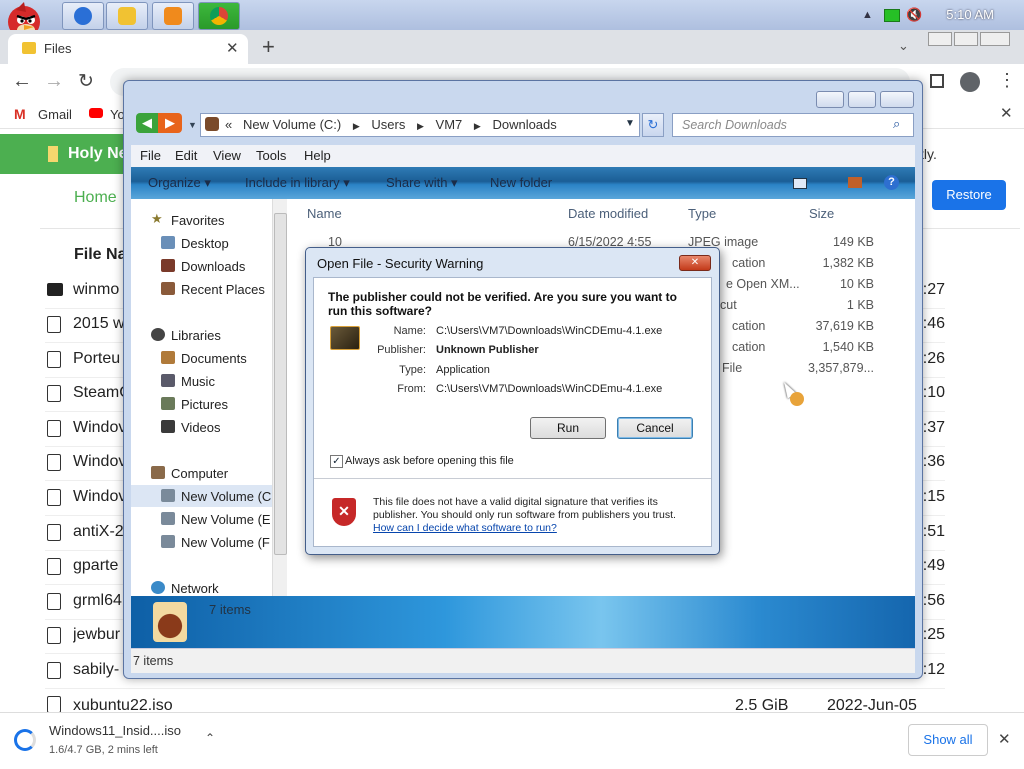 The image size is (1024, 769). Describe the element at coordinates (903, 46) in the screenshot. I see `tab-search-chevron-icon: ⌄` at that location.